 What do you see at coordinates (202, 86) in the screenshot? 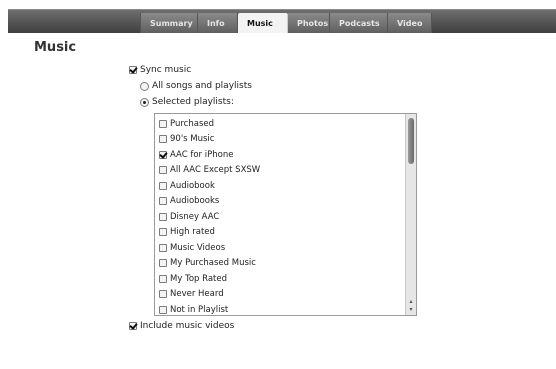
I see `all-songs-label: All songs and playlists` at bounding box center [202, 86].